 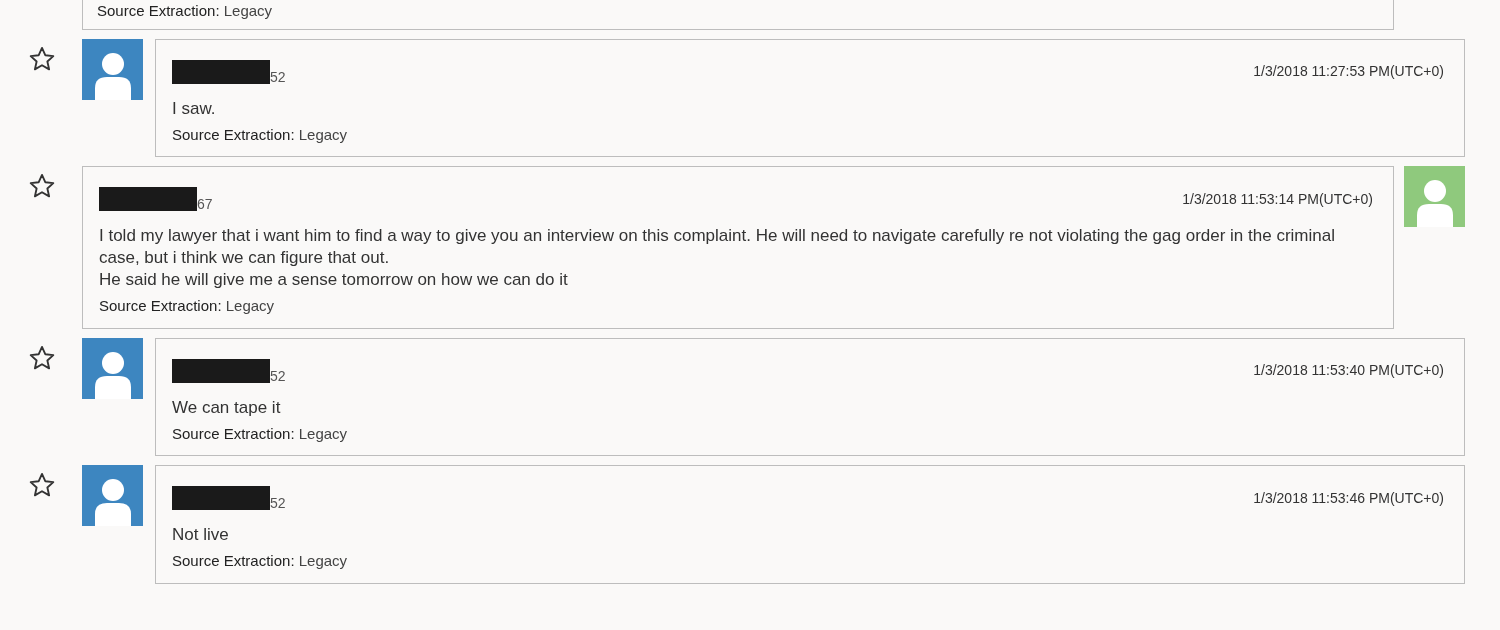 What do you see at coordinates (201, 535) in the screenshot?
I see `message-text: Not live` at bounding box center [201, 535].